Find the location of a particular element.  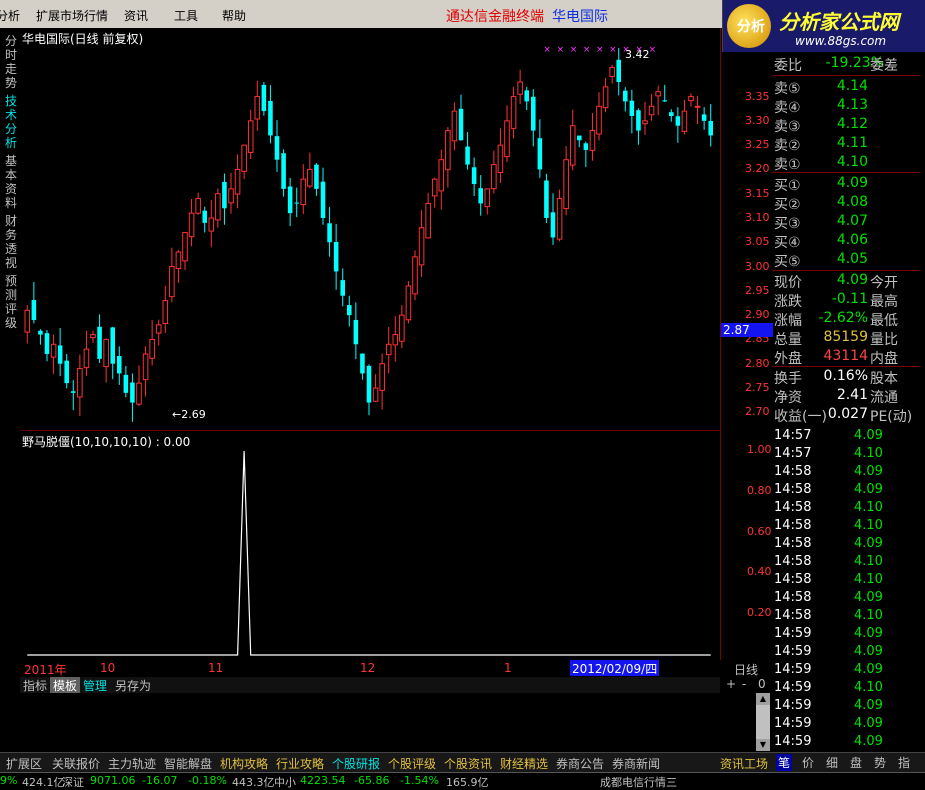

stat2-row: 收益(一) 0.027 PE(动) is located at coordinates (846, 415).